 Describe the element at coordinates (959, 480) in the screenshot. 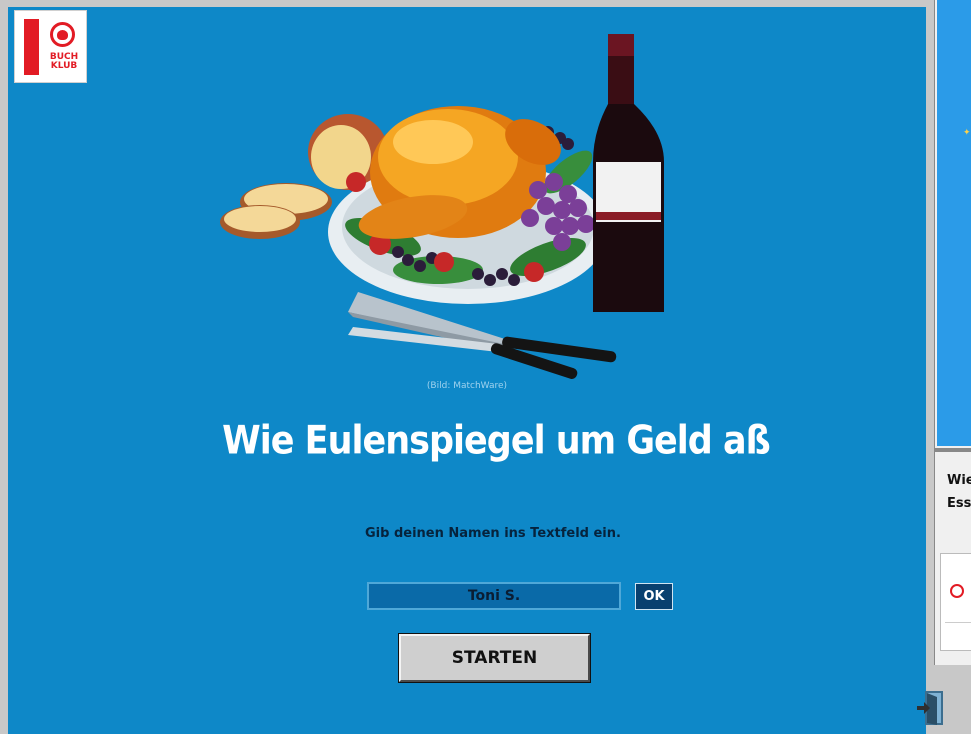

I see `background-window-text-line1: Wie` at that location.